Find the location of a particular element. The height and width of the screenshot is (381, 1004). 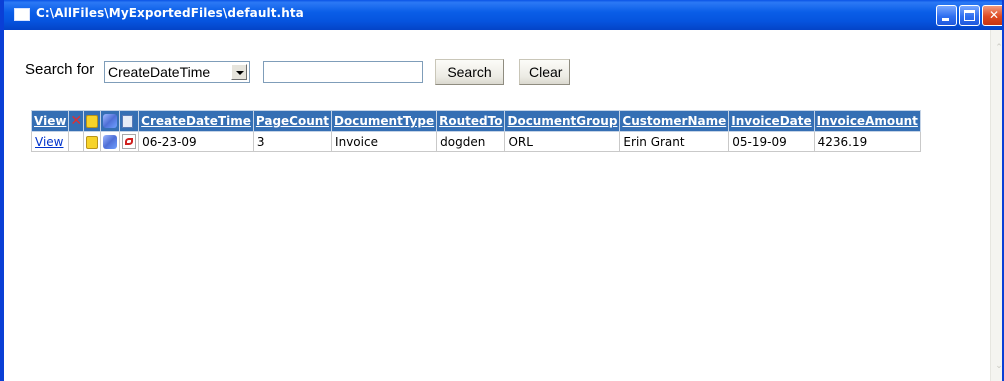

close-button: ✕ is located at coordinates (992, 15).